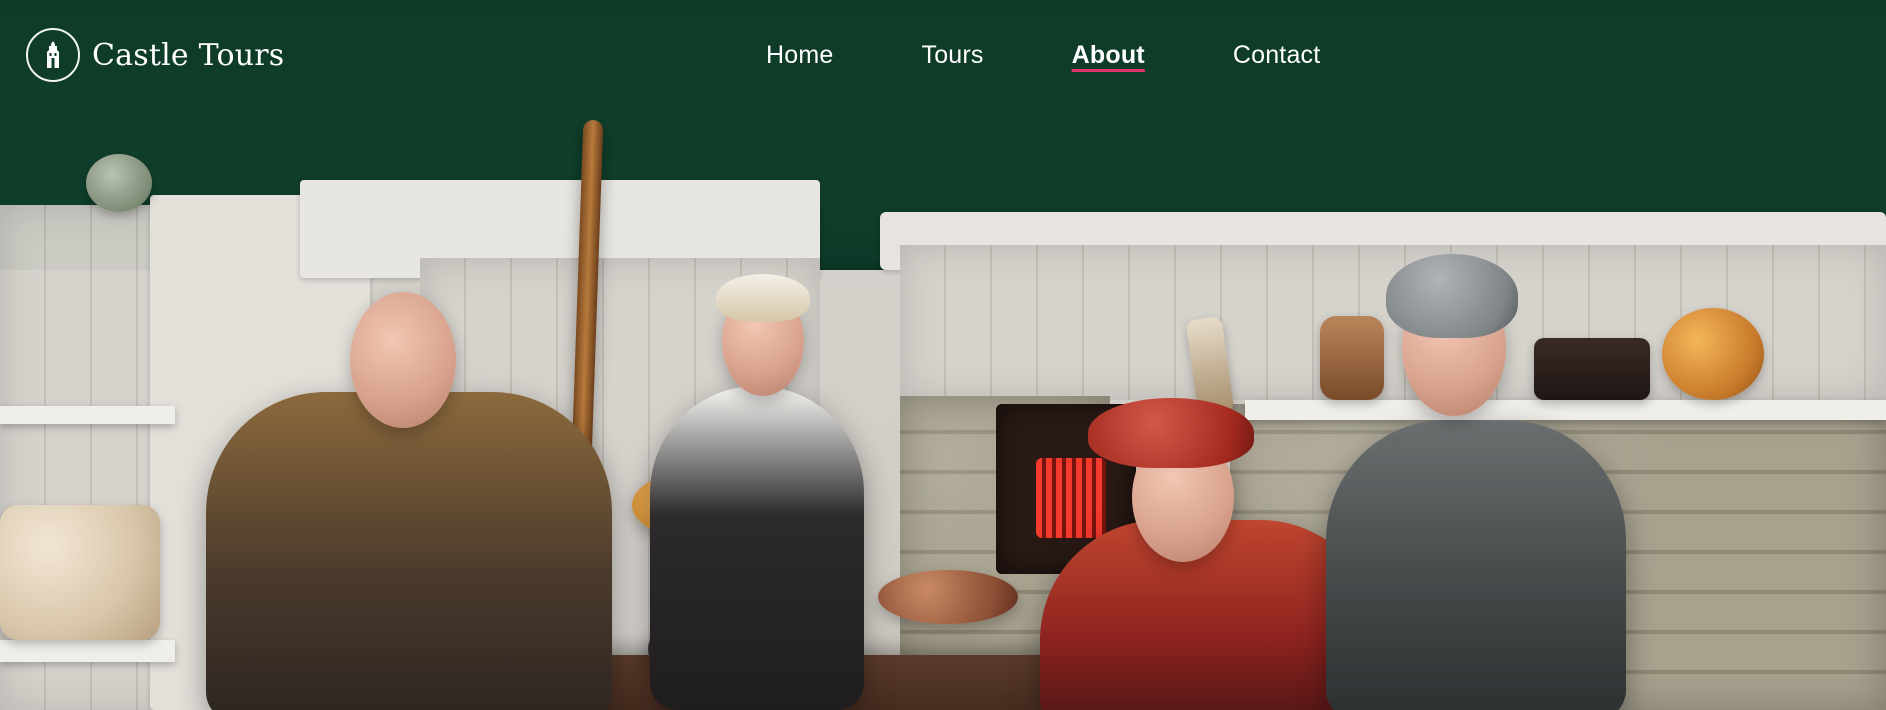  Describe the element at coordinates (1476, 565) in the screenshot. I see `noble-woman-character` at that location.